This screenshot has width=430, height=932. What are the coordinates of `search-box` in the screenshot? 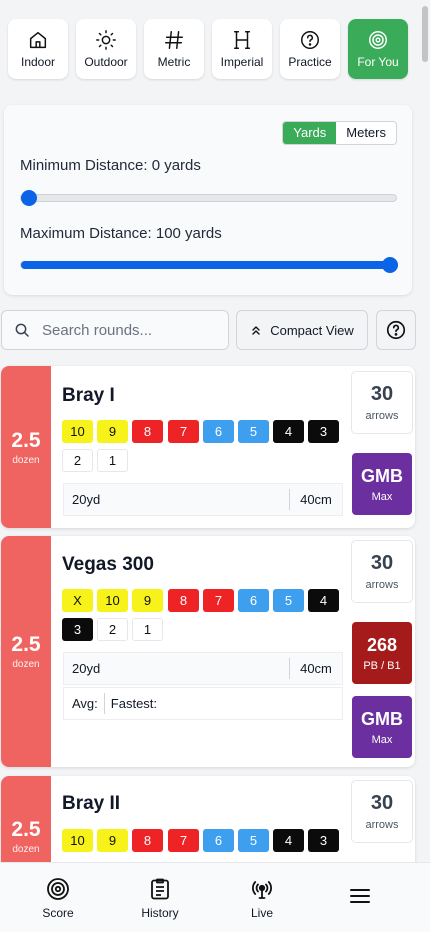 It's located at (115, 330).